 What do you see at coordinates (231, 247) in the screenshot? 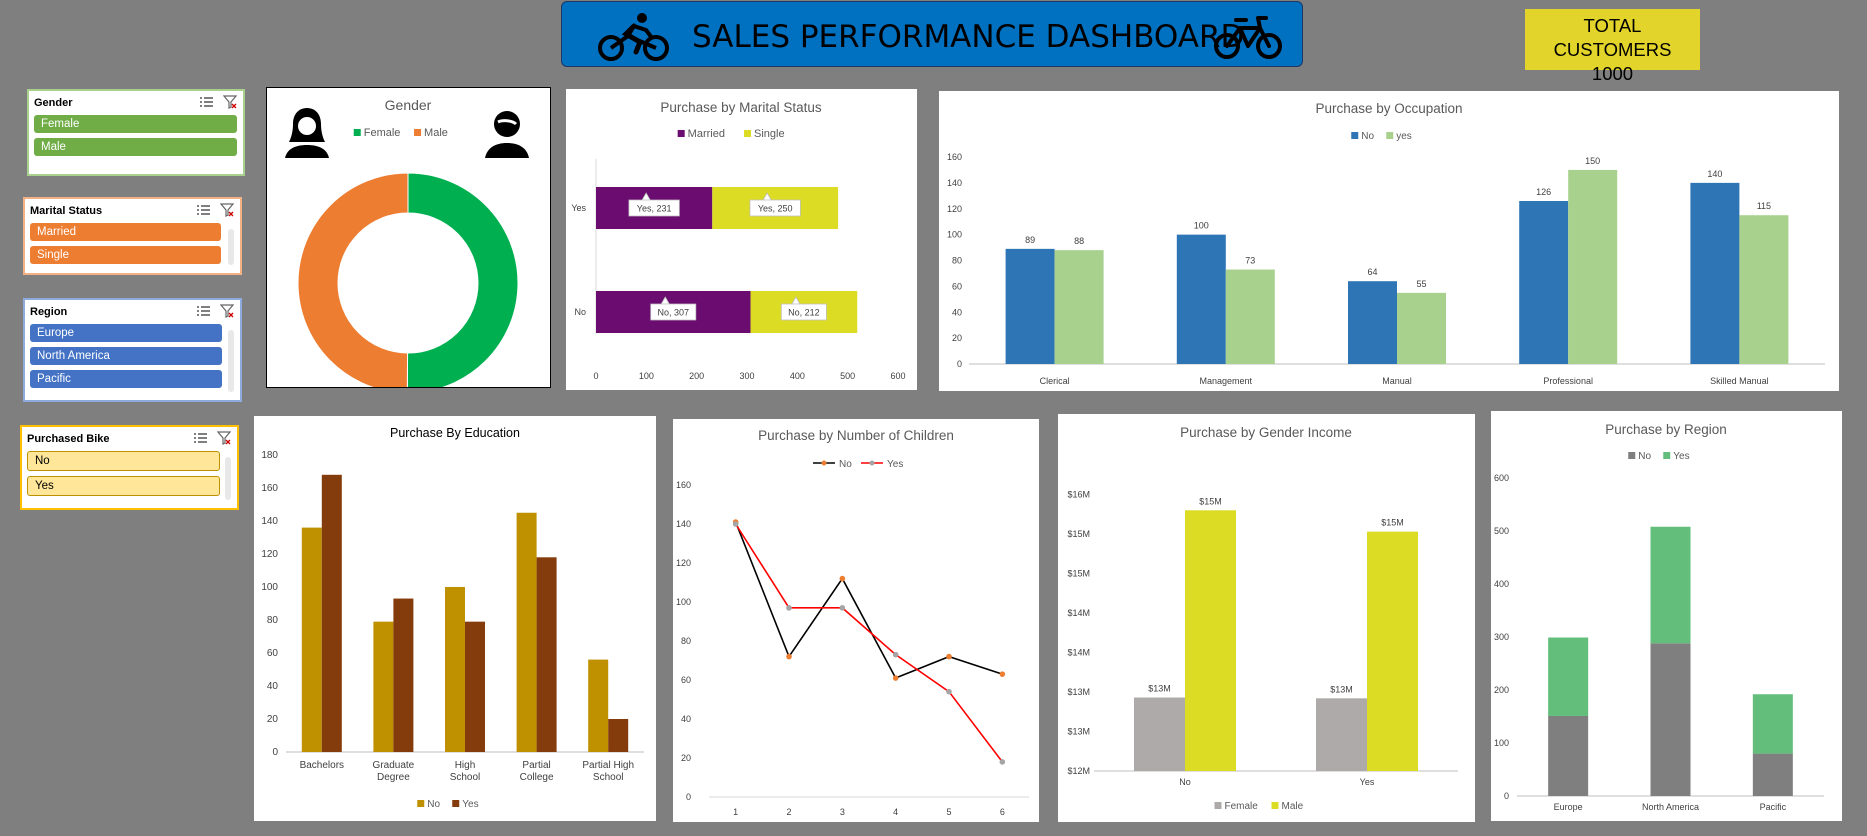
I see `marital-slicer-scrollbar` at bounding box center [231, 247].